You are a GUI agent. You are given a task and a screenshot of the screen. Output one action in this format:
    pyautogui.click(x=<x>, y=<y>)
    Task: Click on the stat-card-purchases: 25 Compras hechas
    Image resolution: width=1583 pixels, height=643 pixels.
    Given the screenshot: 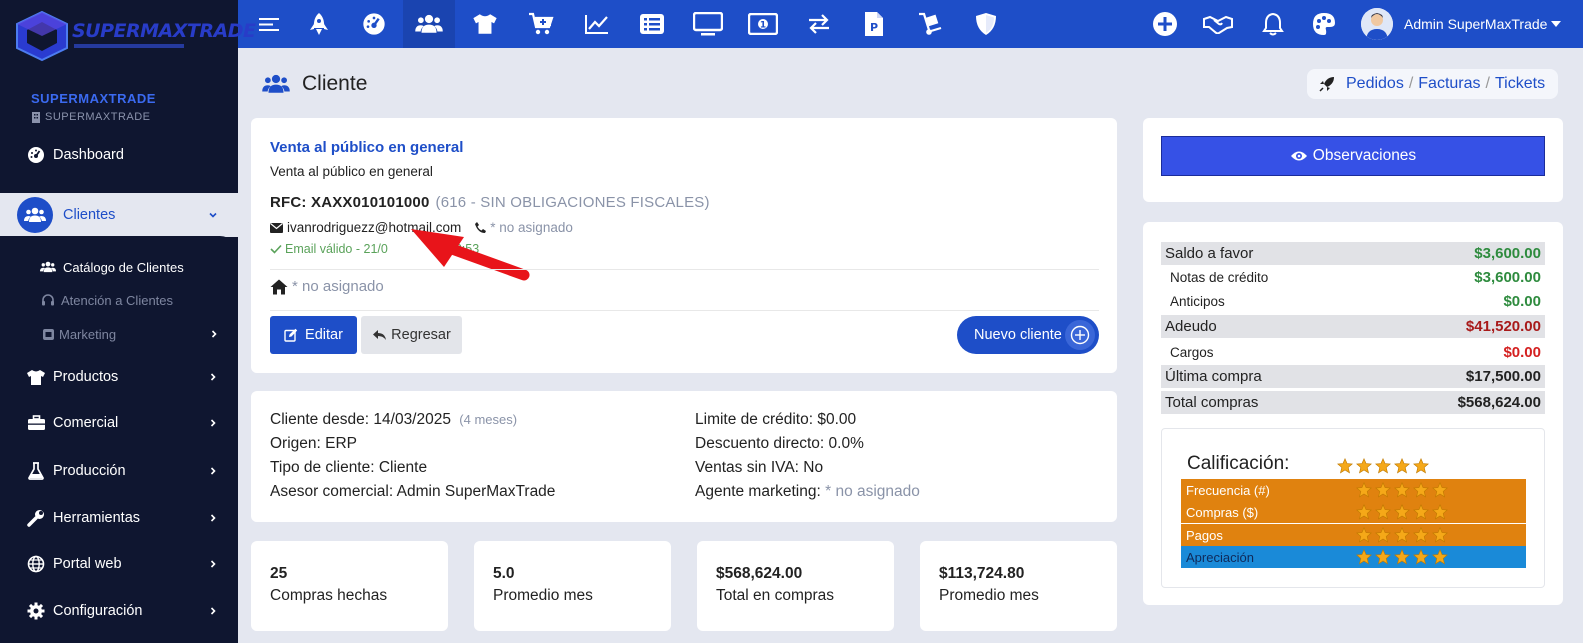 What is the action you would take?
    pyautogui.click(x=349, y=586)
    